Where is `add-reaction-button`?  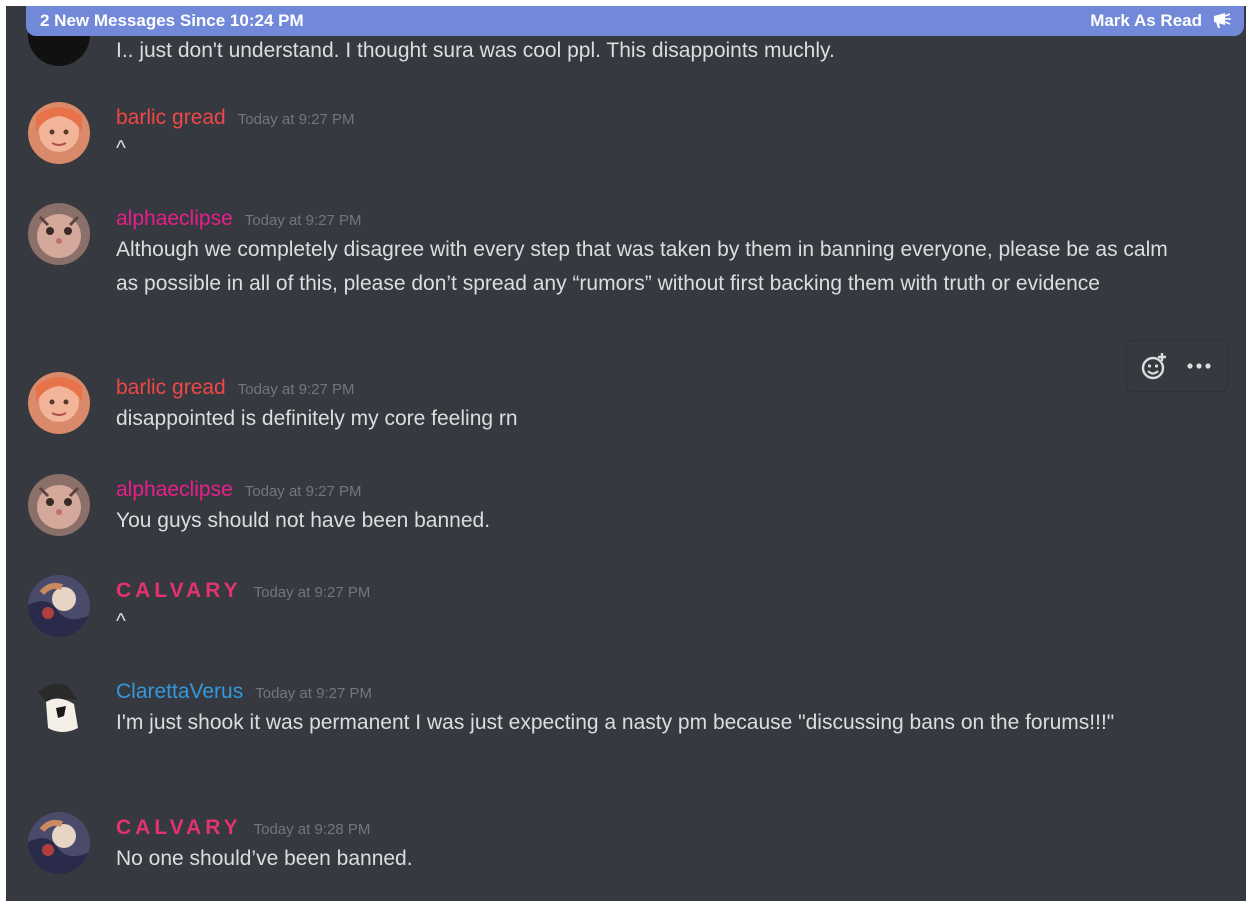 add-reaction-button is located at coordinates (1155, 366).